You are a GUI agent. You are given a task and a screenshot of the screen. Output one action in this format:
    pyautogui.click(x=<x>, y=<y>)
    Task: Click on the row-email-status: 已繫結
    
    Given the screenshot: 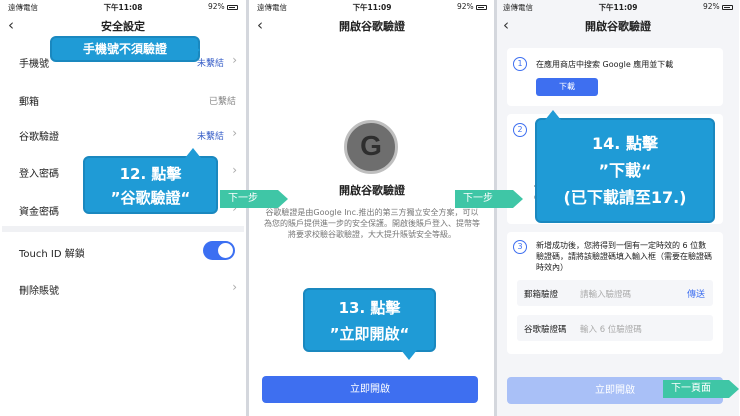 What is the action you would take?
    pyautogui.click(x=222, y=102)
    